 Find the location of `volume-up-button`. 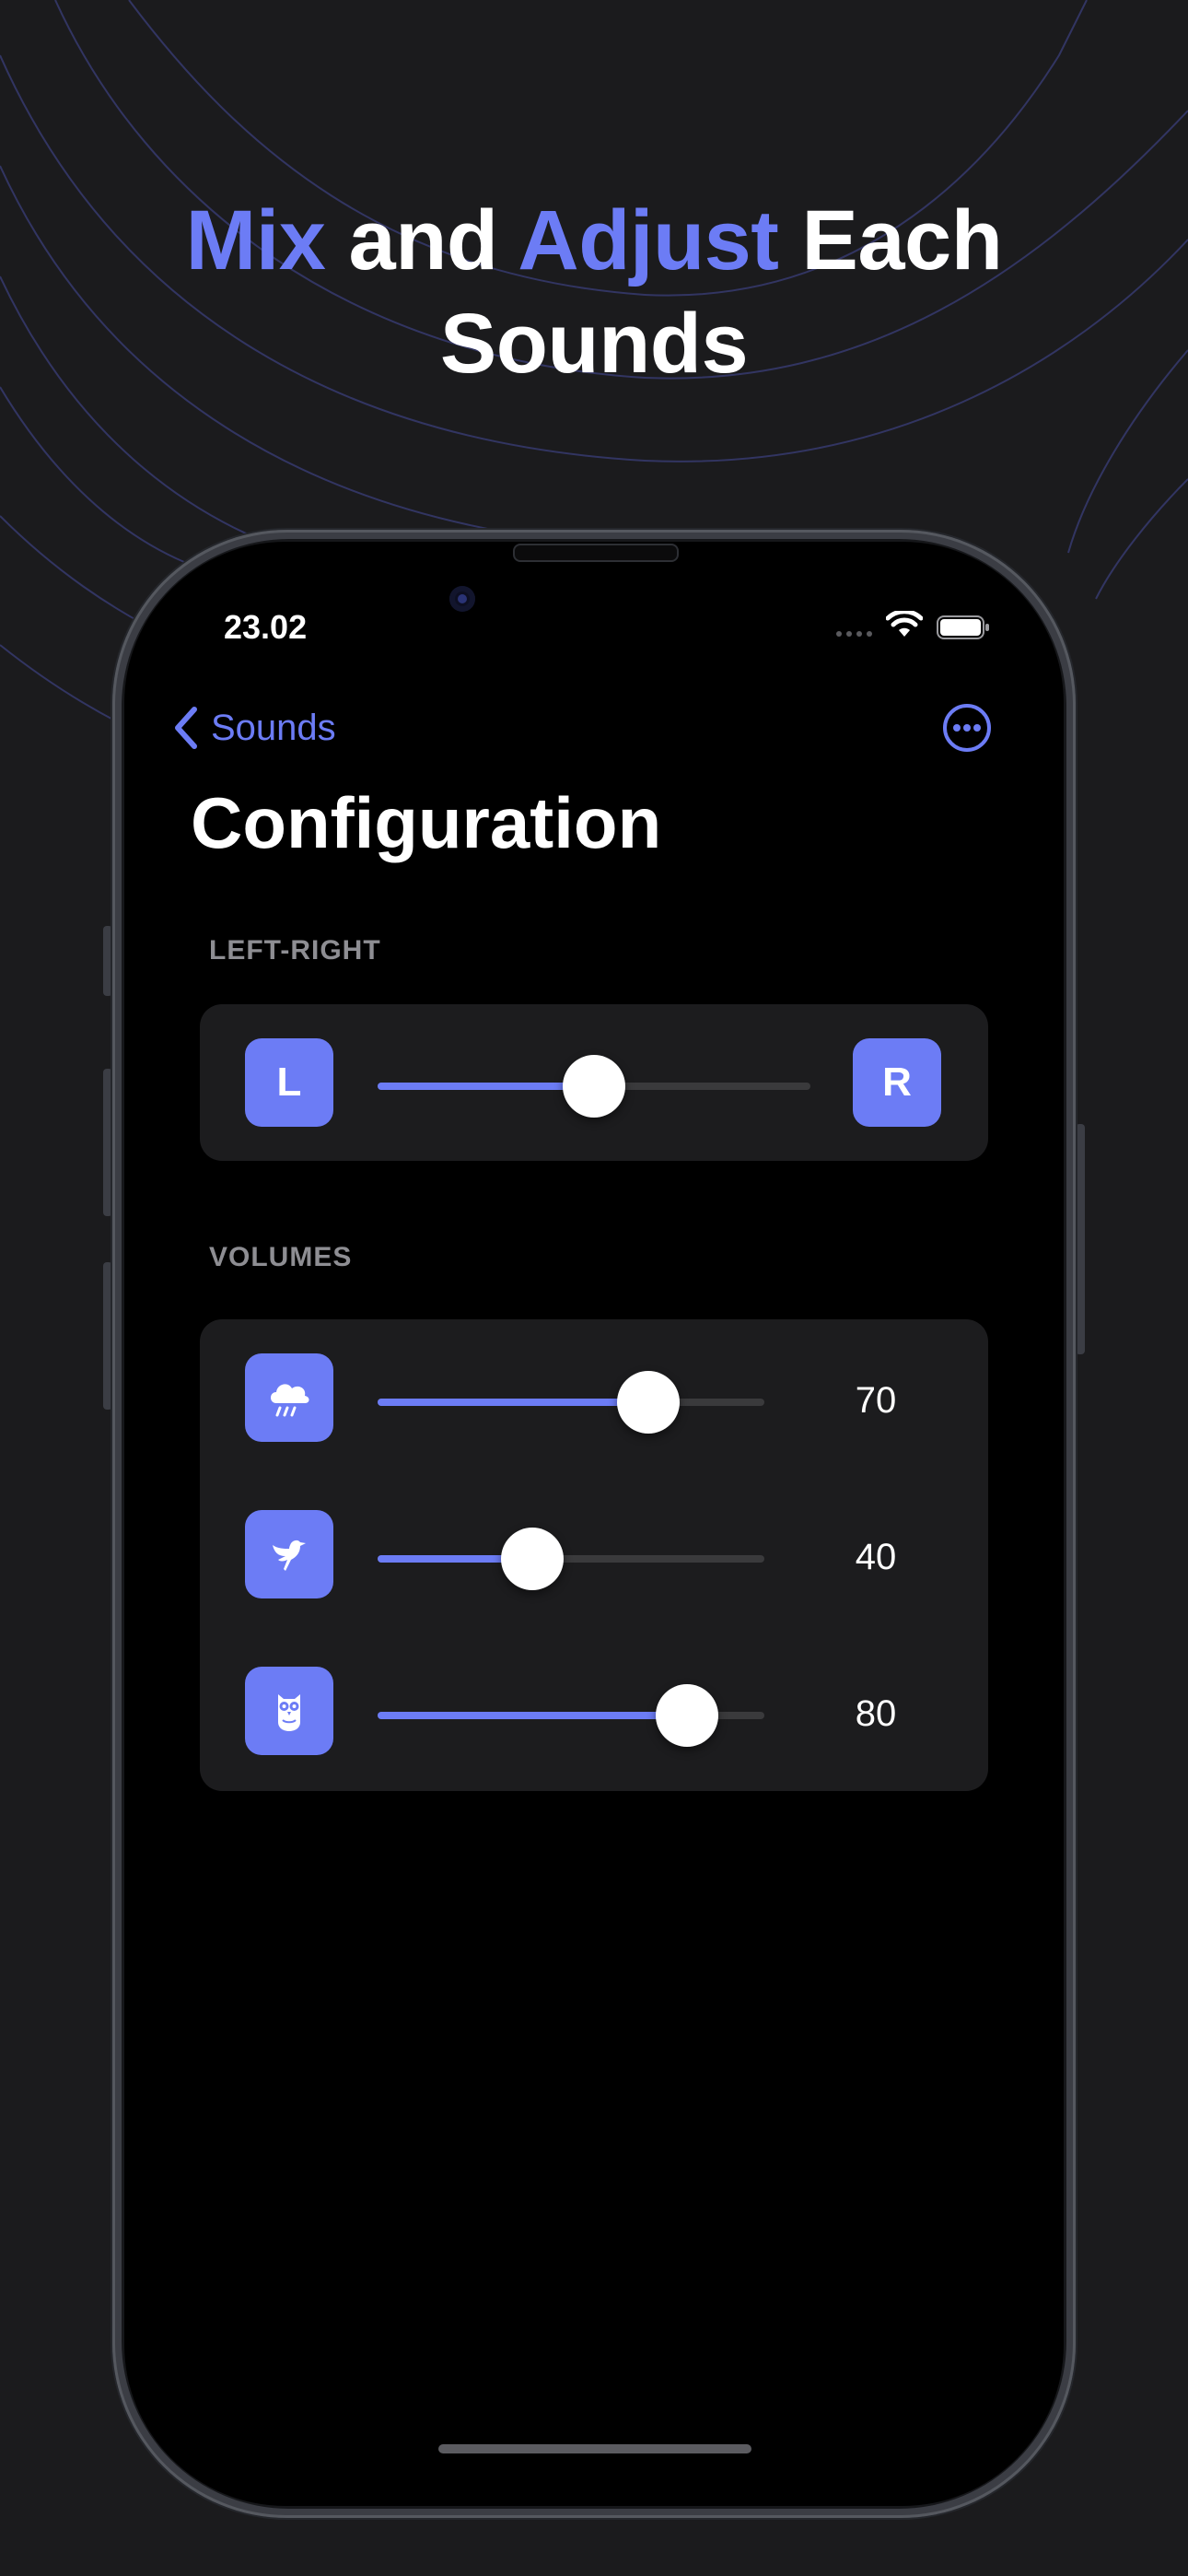

volume-up-button is located at coordinates (107, 1142).